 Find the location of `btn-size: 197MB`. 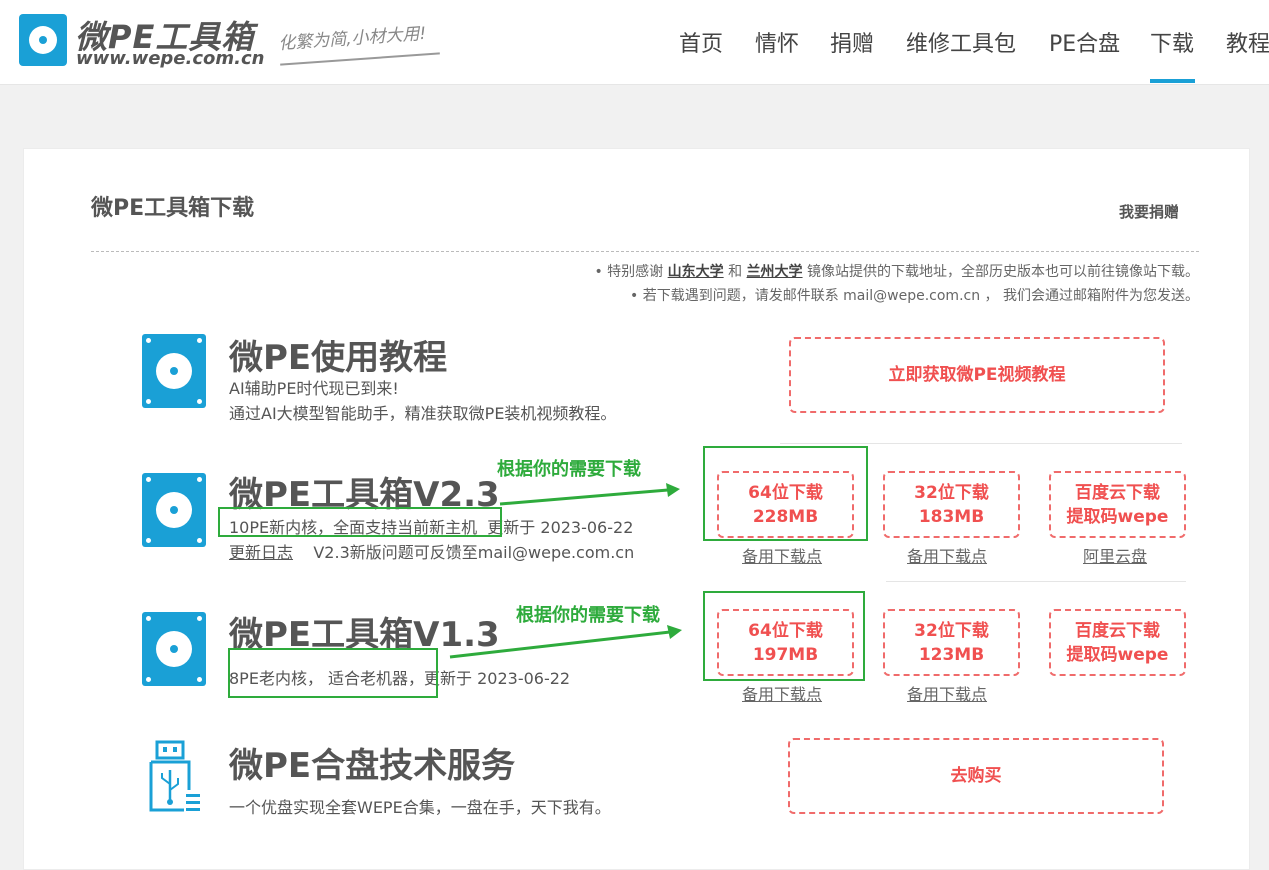

btn-size: 197MB is located at coordinates (785, 654).